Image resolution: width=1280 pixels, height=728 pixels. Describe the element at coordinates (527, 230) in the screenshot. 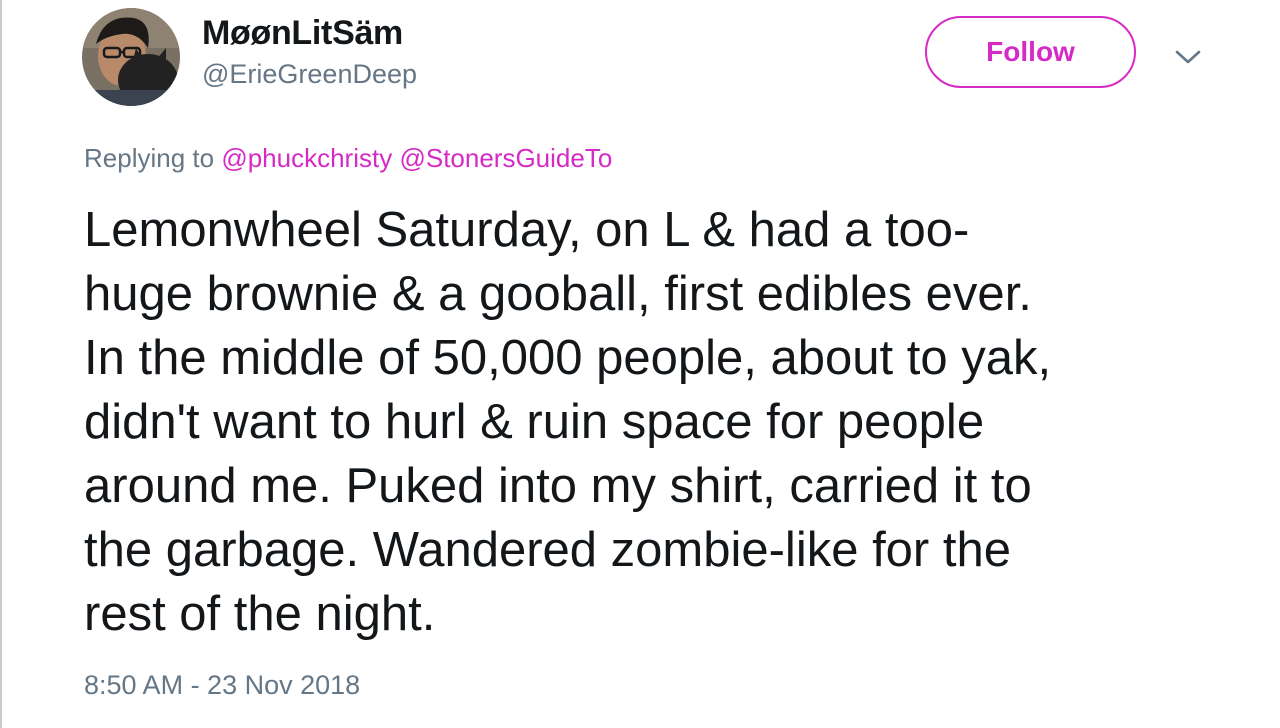

I see `tweet-text-line: Lemonwheel Saturday, on L & had a too-` at that location.